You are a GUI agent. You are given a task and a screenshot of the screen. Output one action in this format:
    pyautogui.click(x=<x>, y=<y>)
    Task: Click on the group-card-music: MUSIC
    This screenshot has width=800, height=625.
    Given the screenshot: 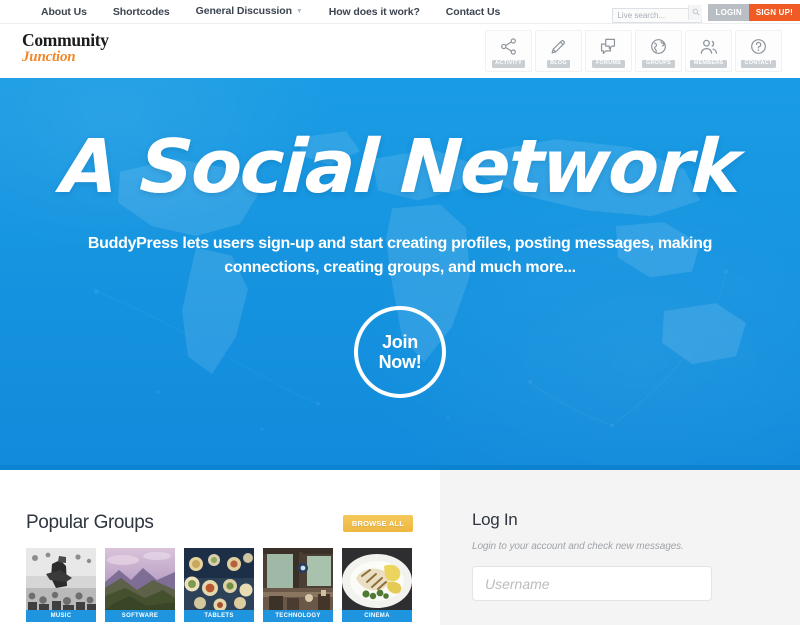 What is the action you would take?
    pyautogui.click(x=61, y=585)
    